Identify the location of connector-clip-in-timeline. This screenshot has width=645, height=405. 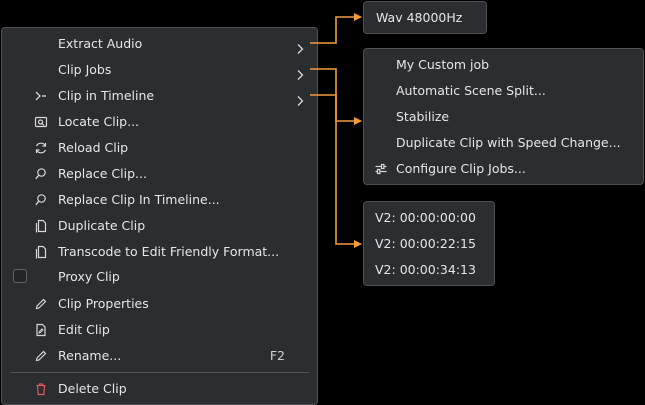
(336, 171).